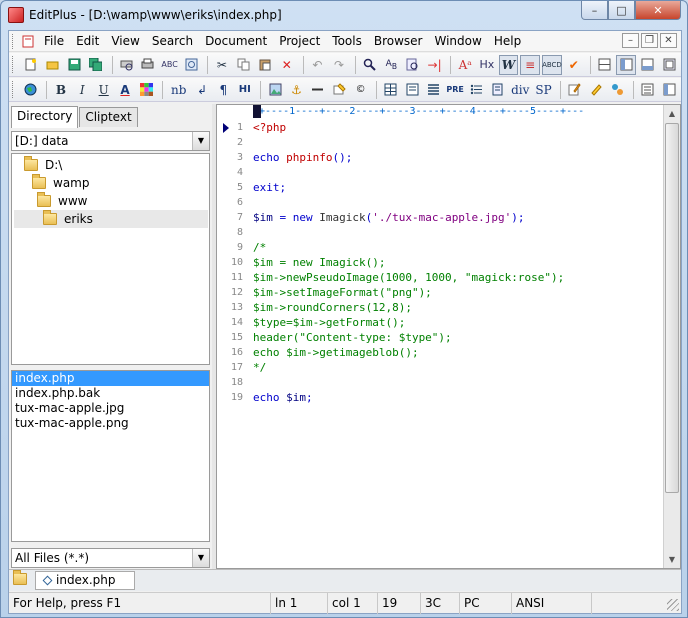  What do you see at coordinates (60, 183) in the screenshot?
I see `tree-node-wamp: wamp` at bounding box center [60, 183].